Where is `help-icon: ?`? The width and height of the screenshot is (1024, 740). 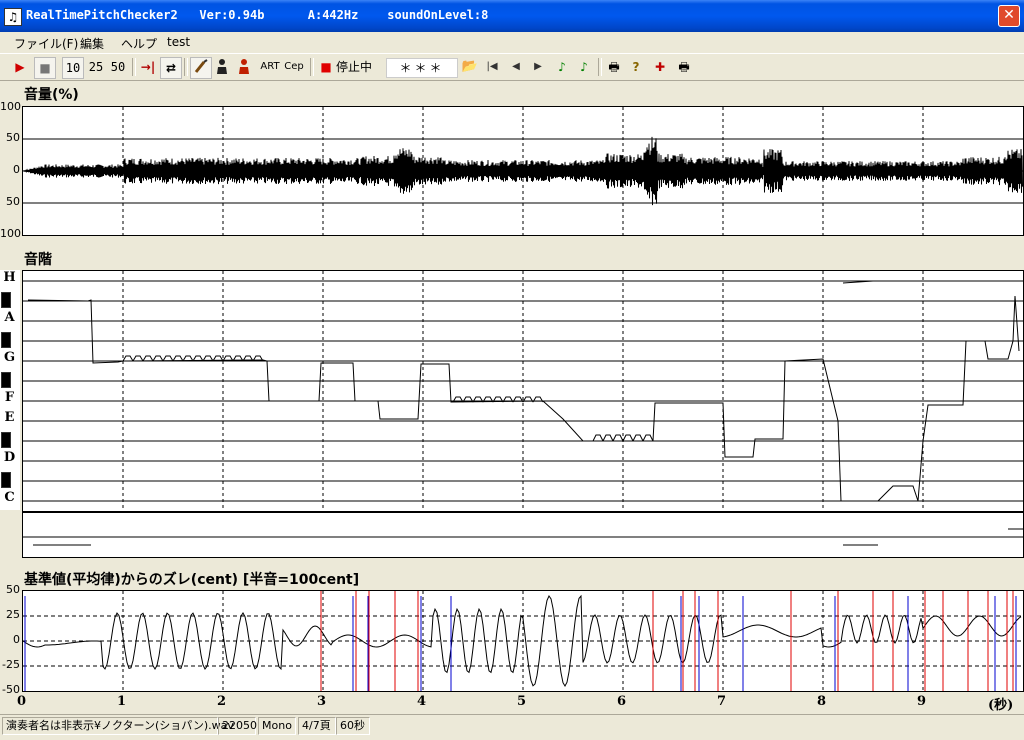 help-icon: ? is located at coordinates (636, 67).